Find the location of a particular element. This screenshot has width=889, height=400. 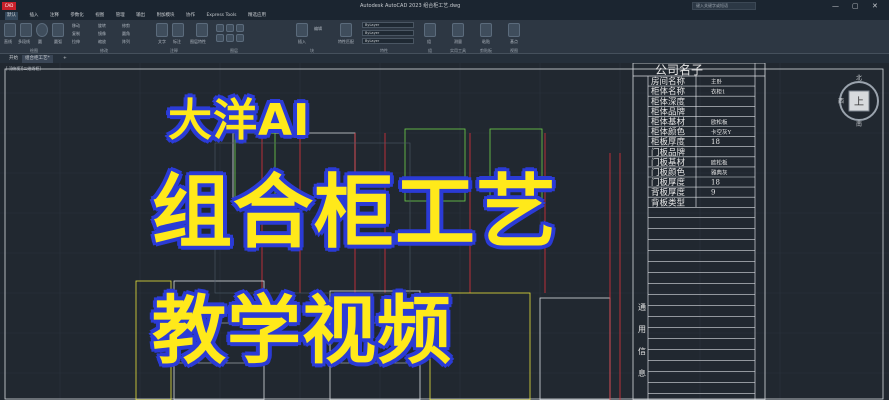

match-properties-icon is located at coordinates (346, 30).